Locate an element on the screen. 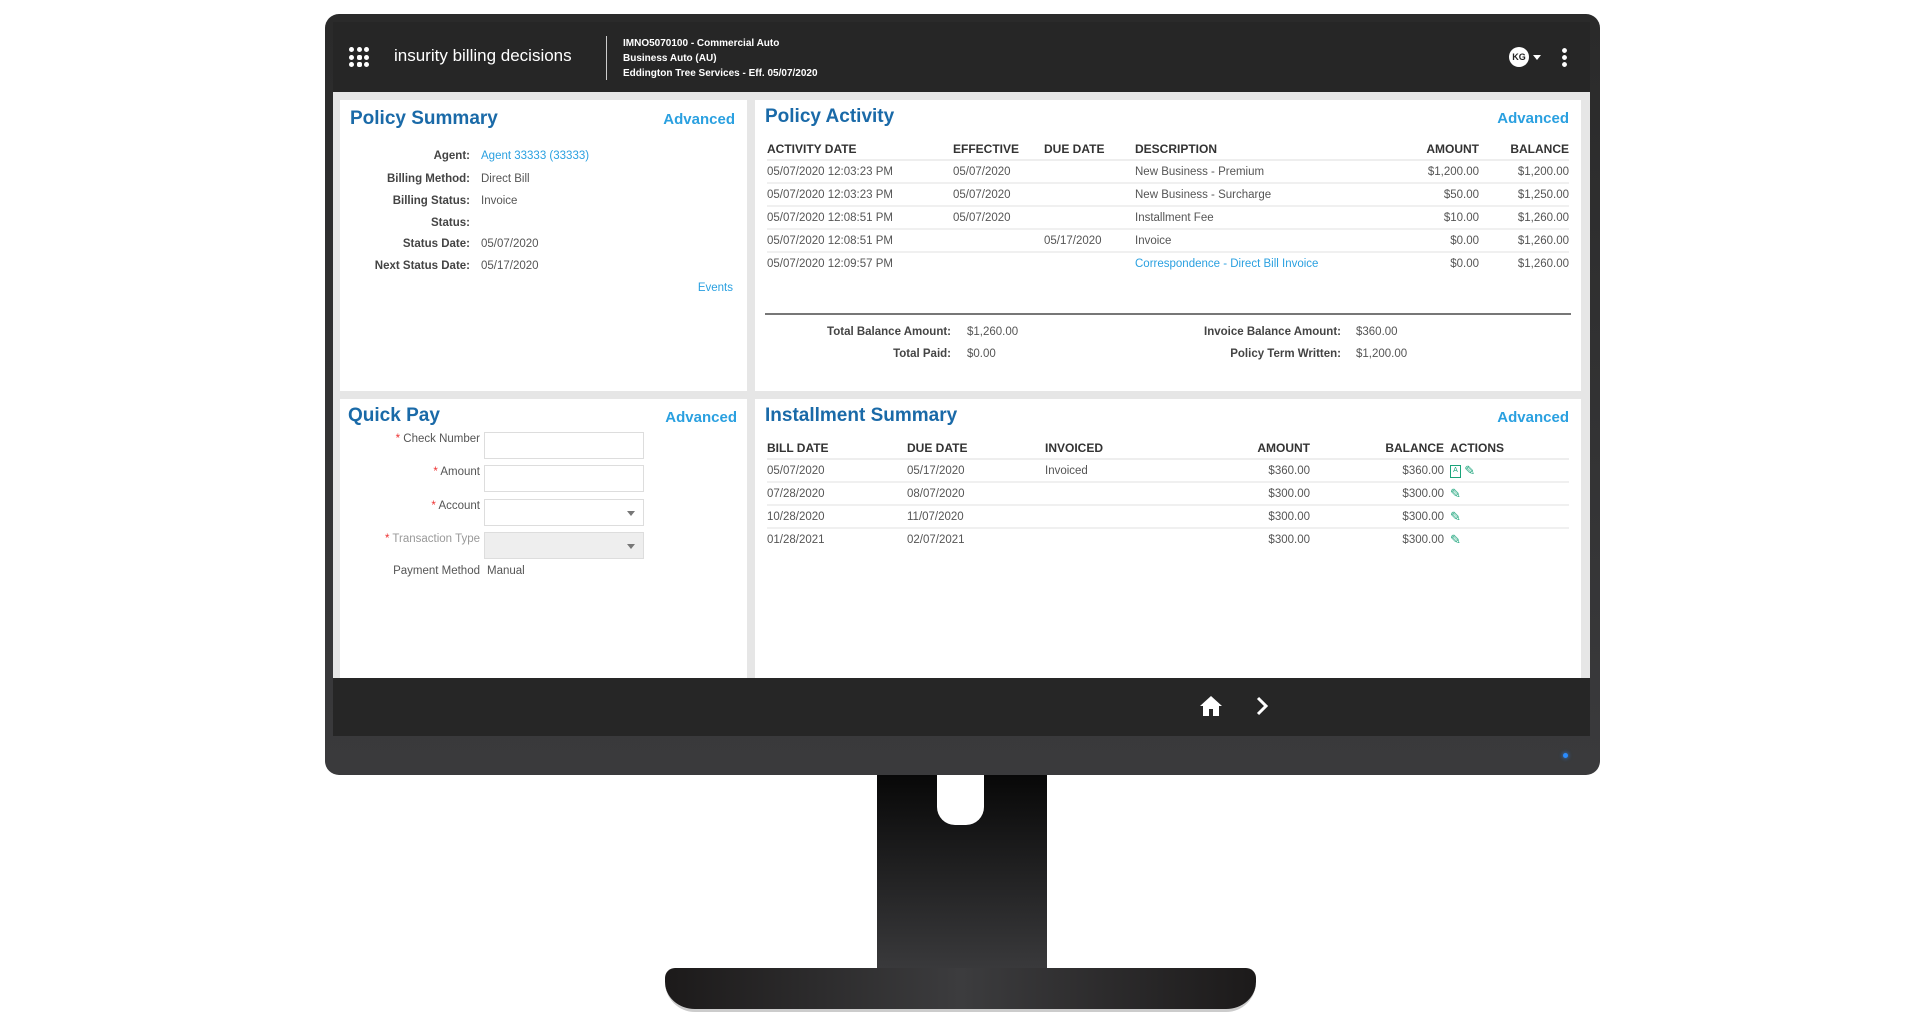 This screenshot has height=1024, width=1920. total-balance-label: Total Balance Amount: is located at coordinates (889, 332).